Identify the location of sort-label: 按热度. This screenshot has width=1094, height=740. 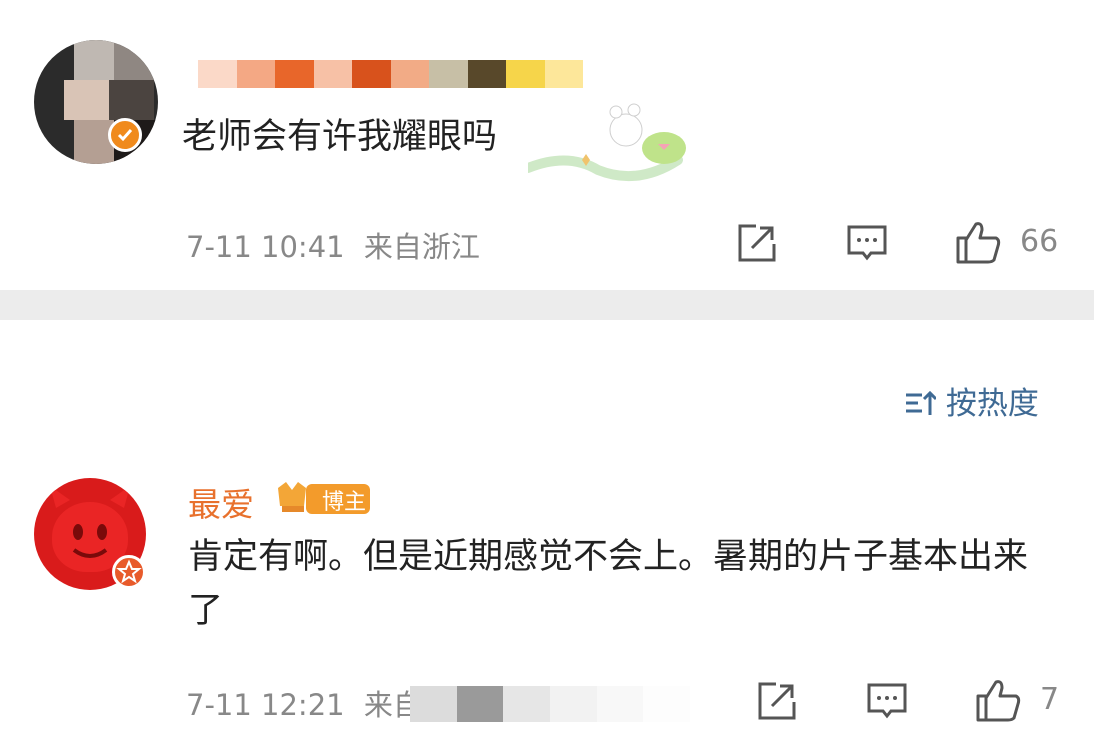
(992, 404).